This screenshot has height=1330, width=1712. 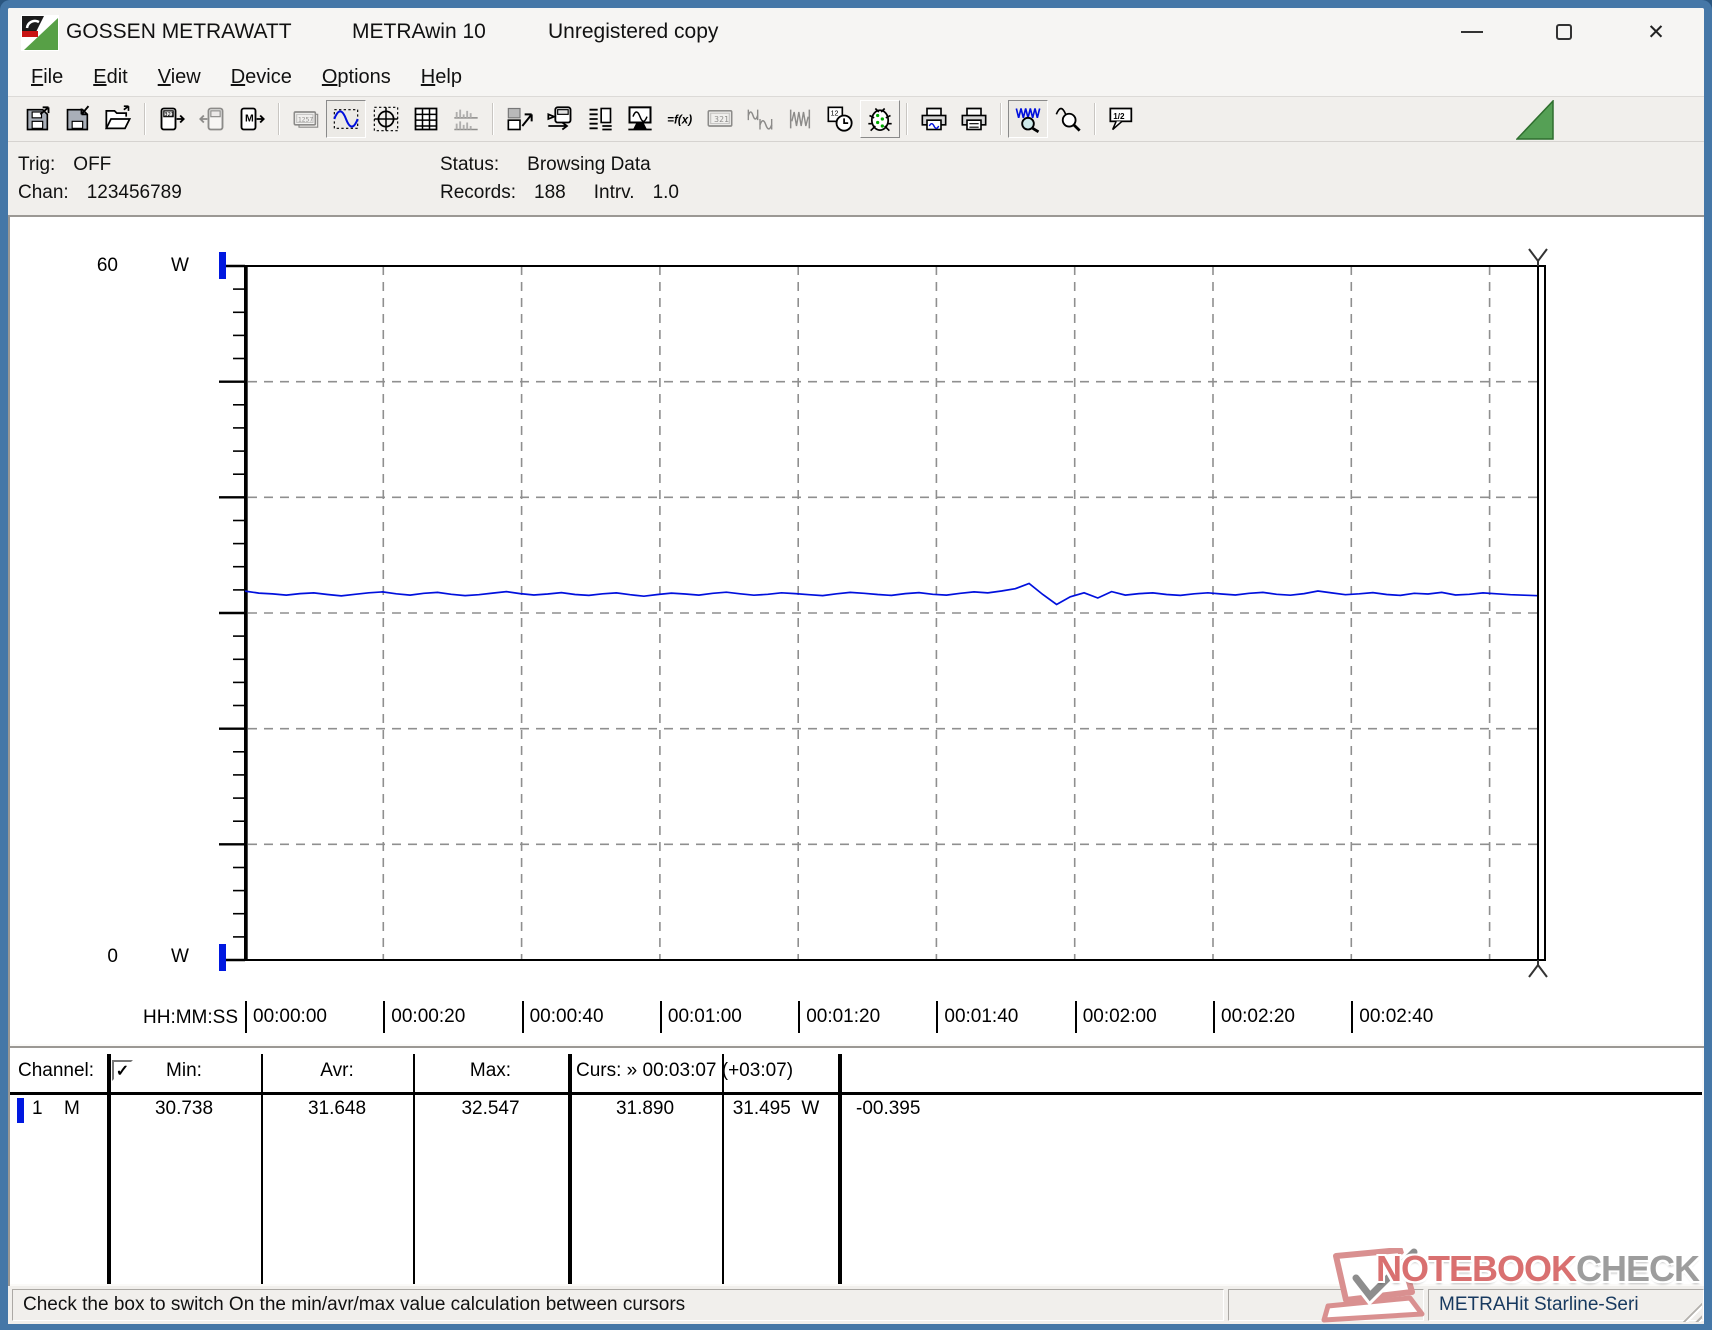 I want to click on svg-text: 321, so click(x=721, y=119).